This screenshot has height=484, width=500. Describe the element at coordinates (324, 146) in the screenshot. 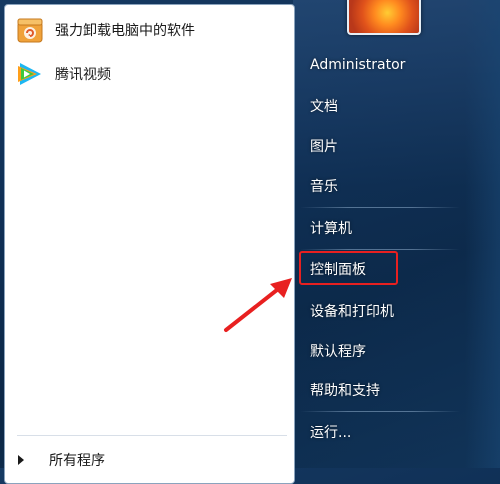

I see `menu-item-pictures: 图片` at that location.